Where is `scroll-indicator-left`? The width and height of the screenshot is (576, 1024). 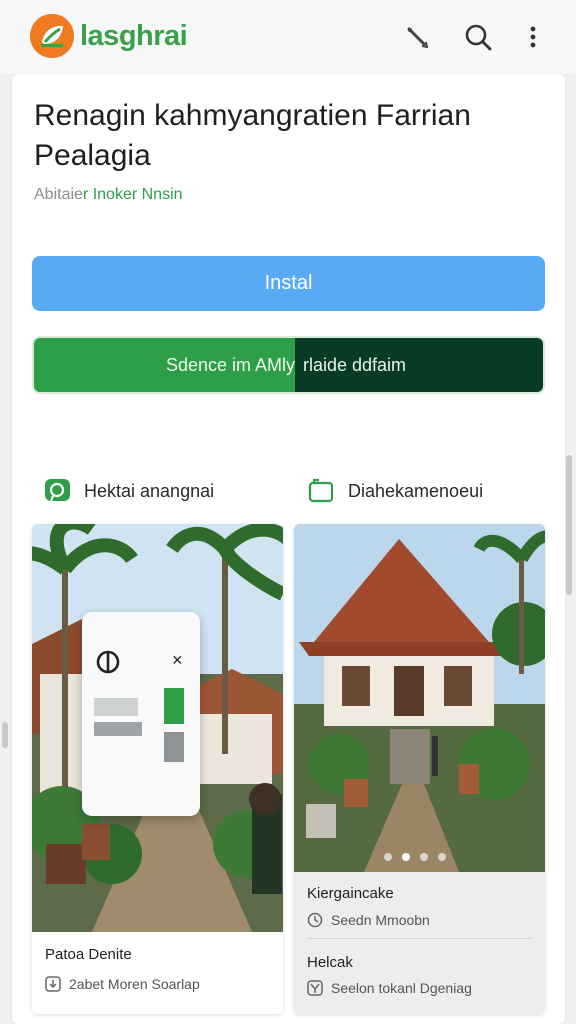 scroll-indicator-left is located at coordinates (5, 735).